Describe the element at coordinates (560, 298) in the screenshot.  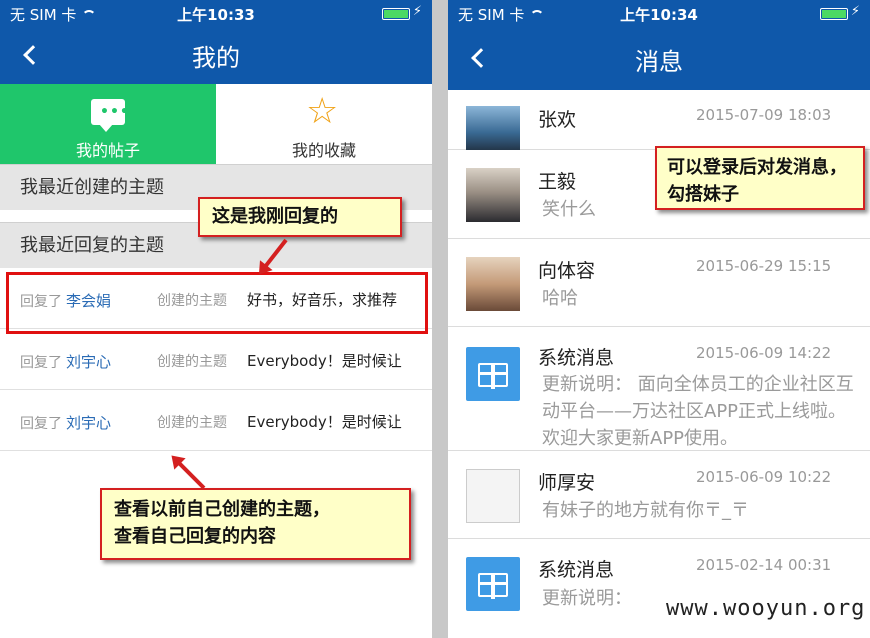
I see `message-preview: 哈哈` at that location.